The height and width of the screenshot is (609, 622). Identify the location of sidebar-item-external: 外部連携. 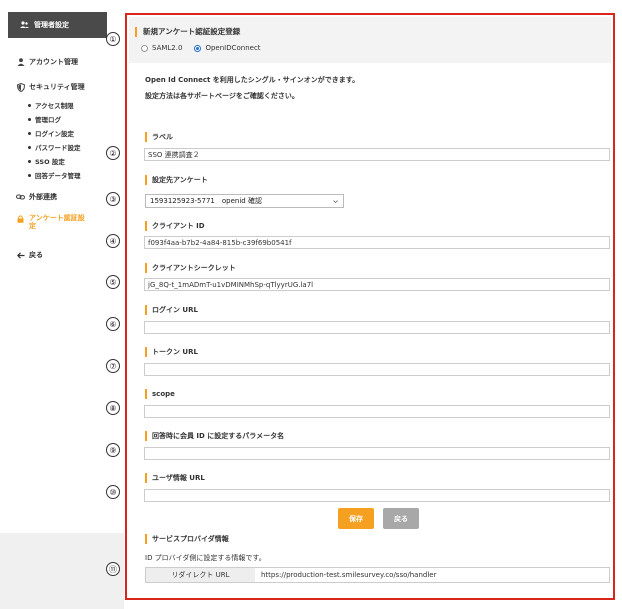
(57, 197).